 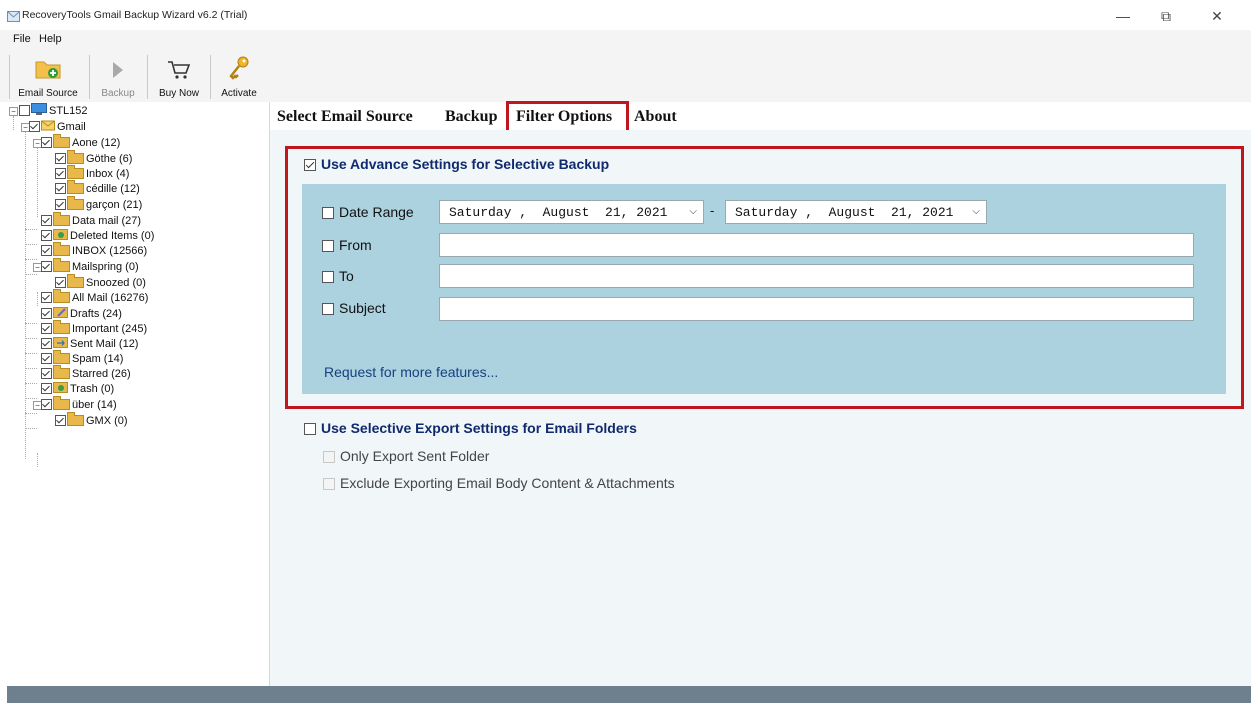 I want to click on minimize-button: —, so click(x=1123, y=16).